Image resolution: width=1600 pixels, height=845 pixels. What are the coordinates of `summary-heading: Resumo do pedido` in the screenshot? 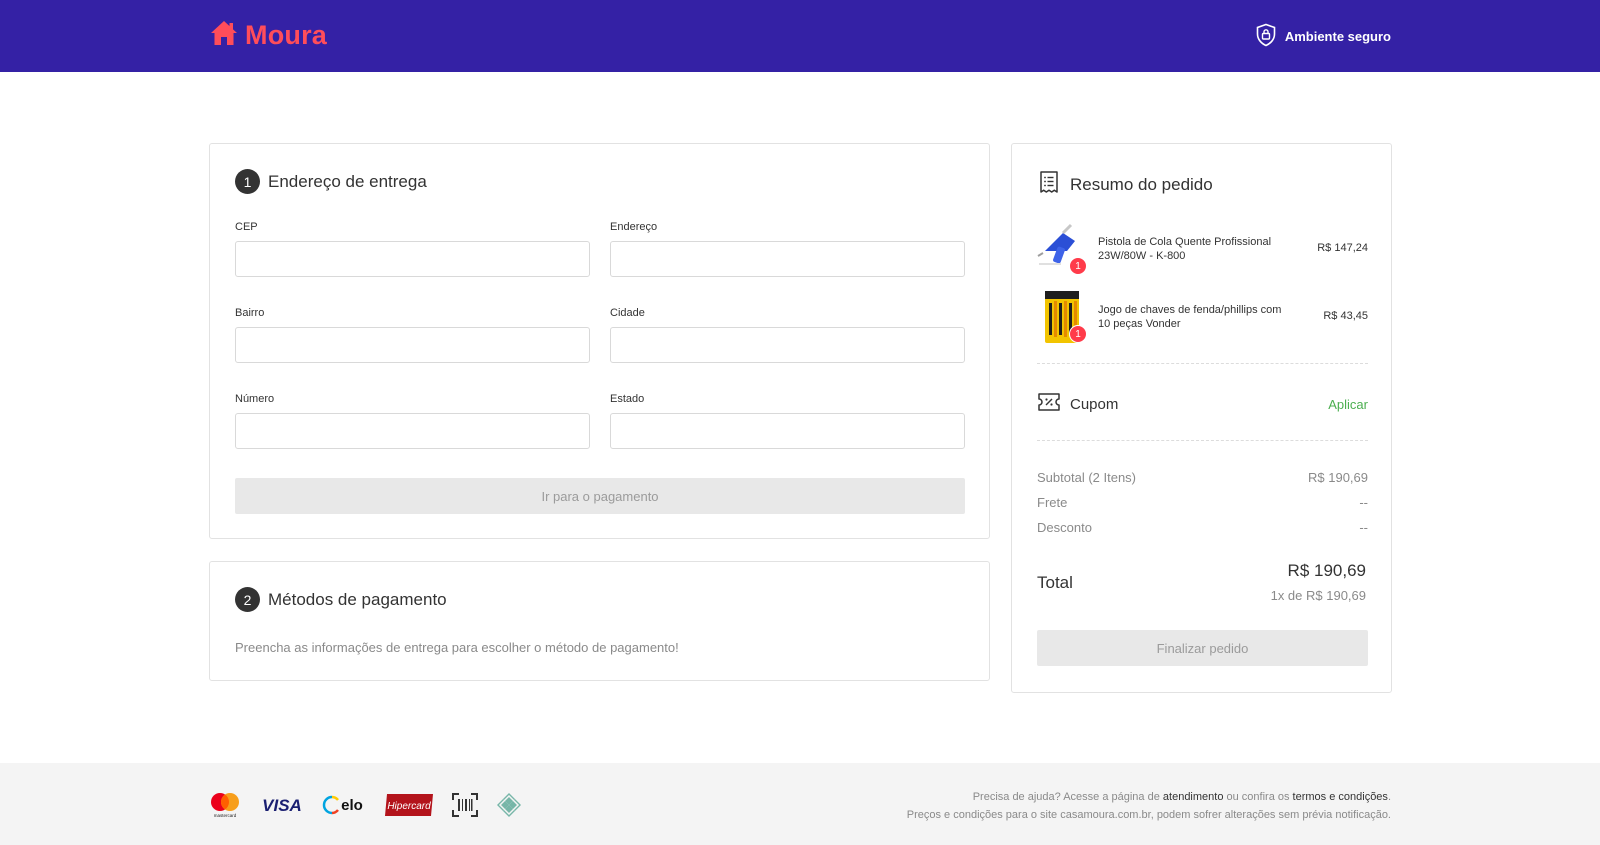 It's located at (1125, 184).